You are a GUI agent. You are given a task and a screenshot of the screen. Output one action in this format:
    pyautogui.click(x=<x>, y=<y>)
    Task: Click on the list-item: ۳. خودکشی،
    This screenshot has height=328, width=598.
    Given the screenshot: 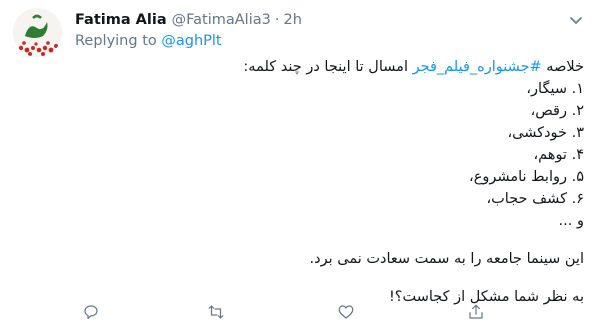 What is the action you would take?
    pyautogui.click(x=545, y=133)
    